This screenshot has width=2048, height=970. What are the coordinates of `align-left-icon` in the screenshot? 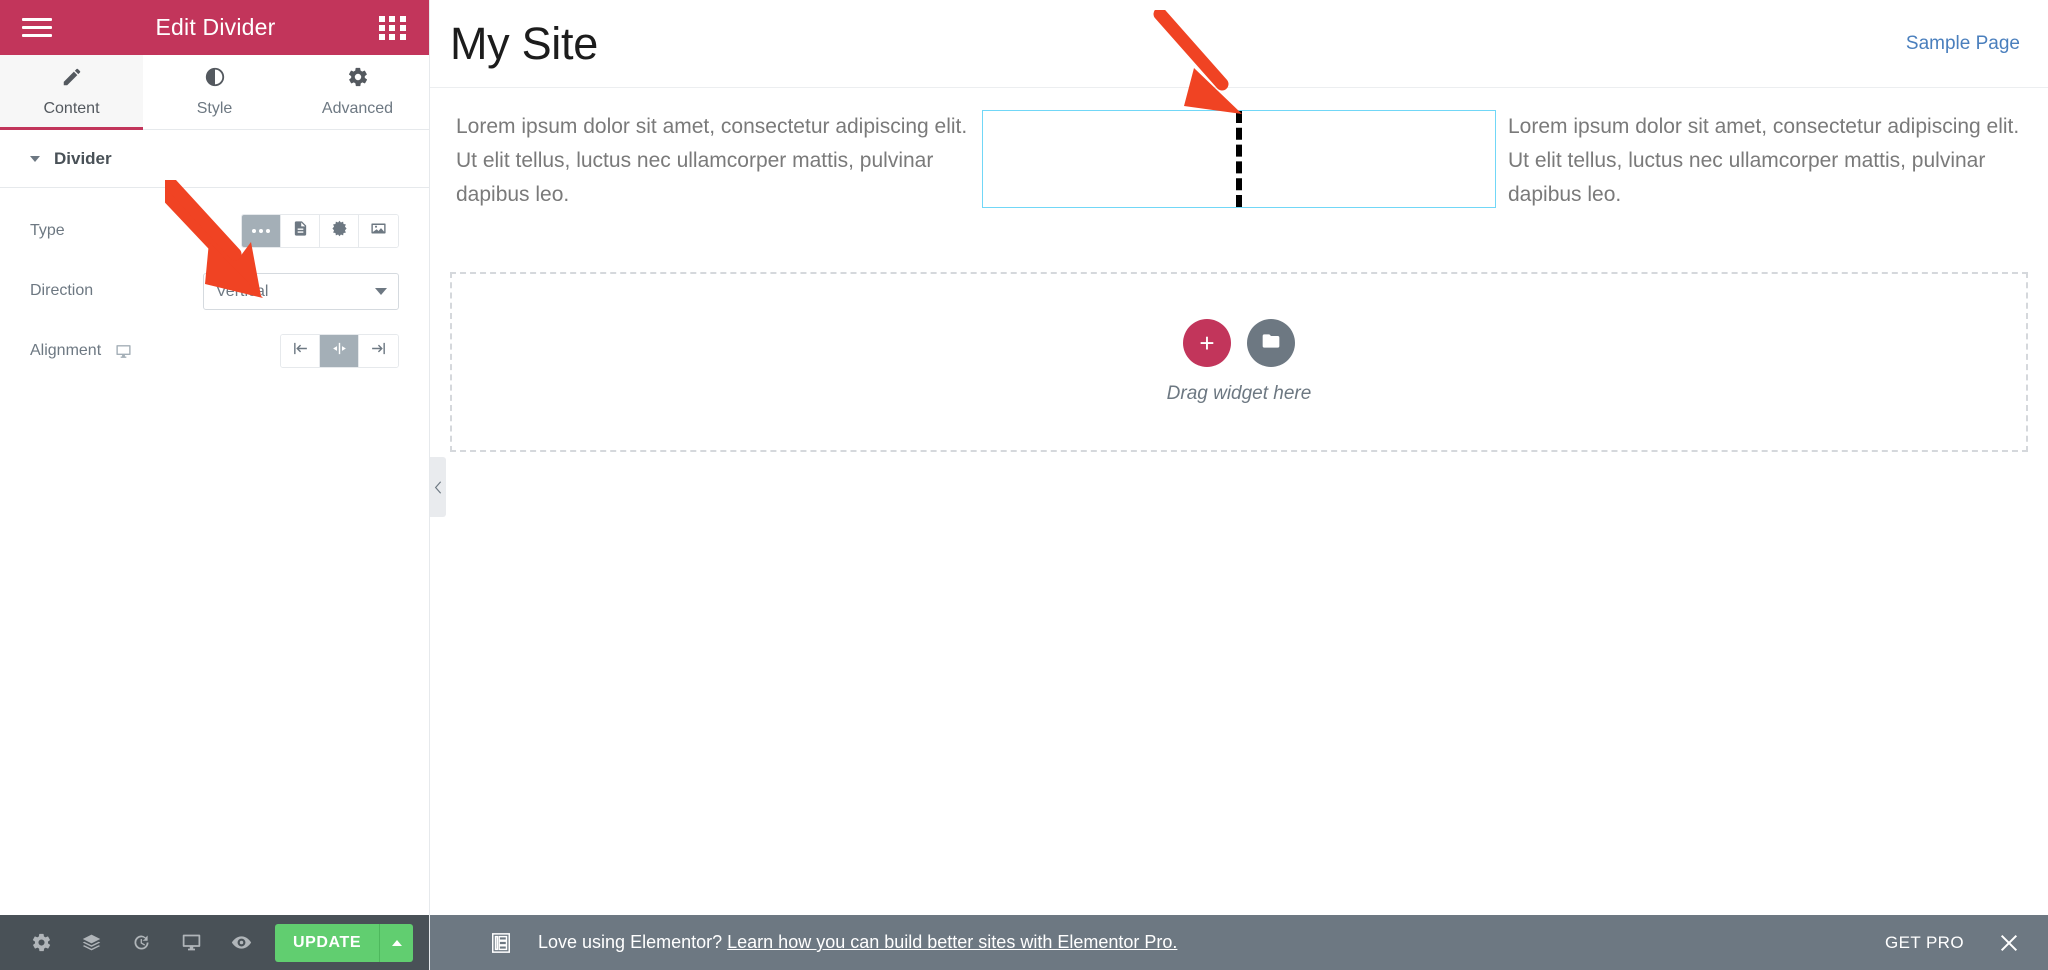 It's located at (300, 351).